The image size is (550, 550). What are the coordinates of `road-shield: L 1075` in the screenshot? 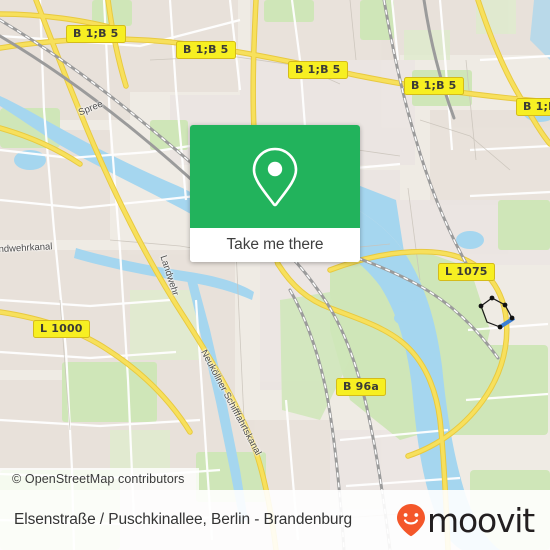 It's located at (466, 272).